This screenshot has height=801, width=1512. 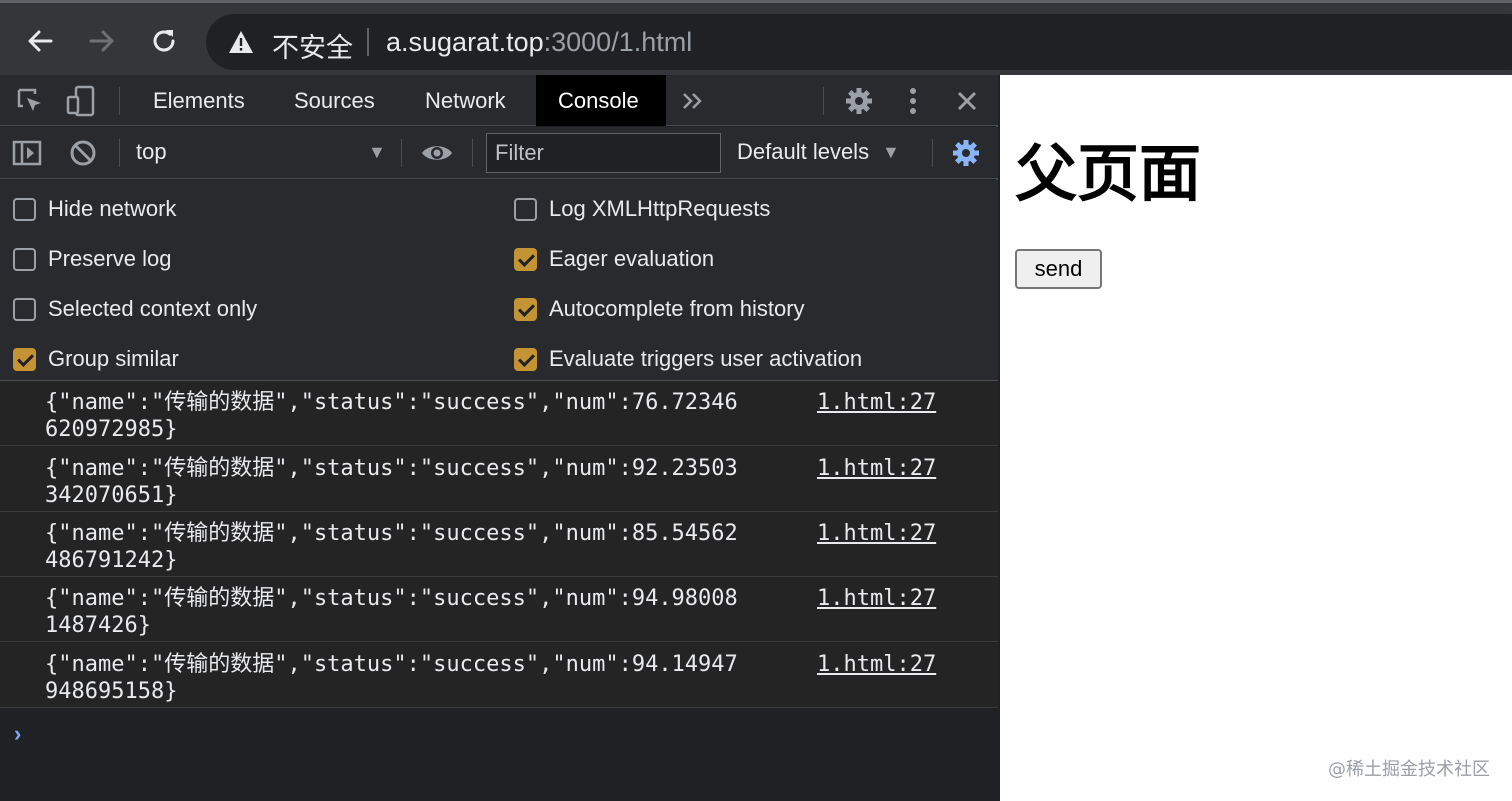 I want to click on inspect-element-button, so click(x=30, y=101).